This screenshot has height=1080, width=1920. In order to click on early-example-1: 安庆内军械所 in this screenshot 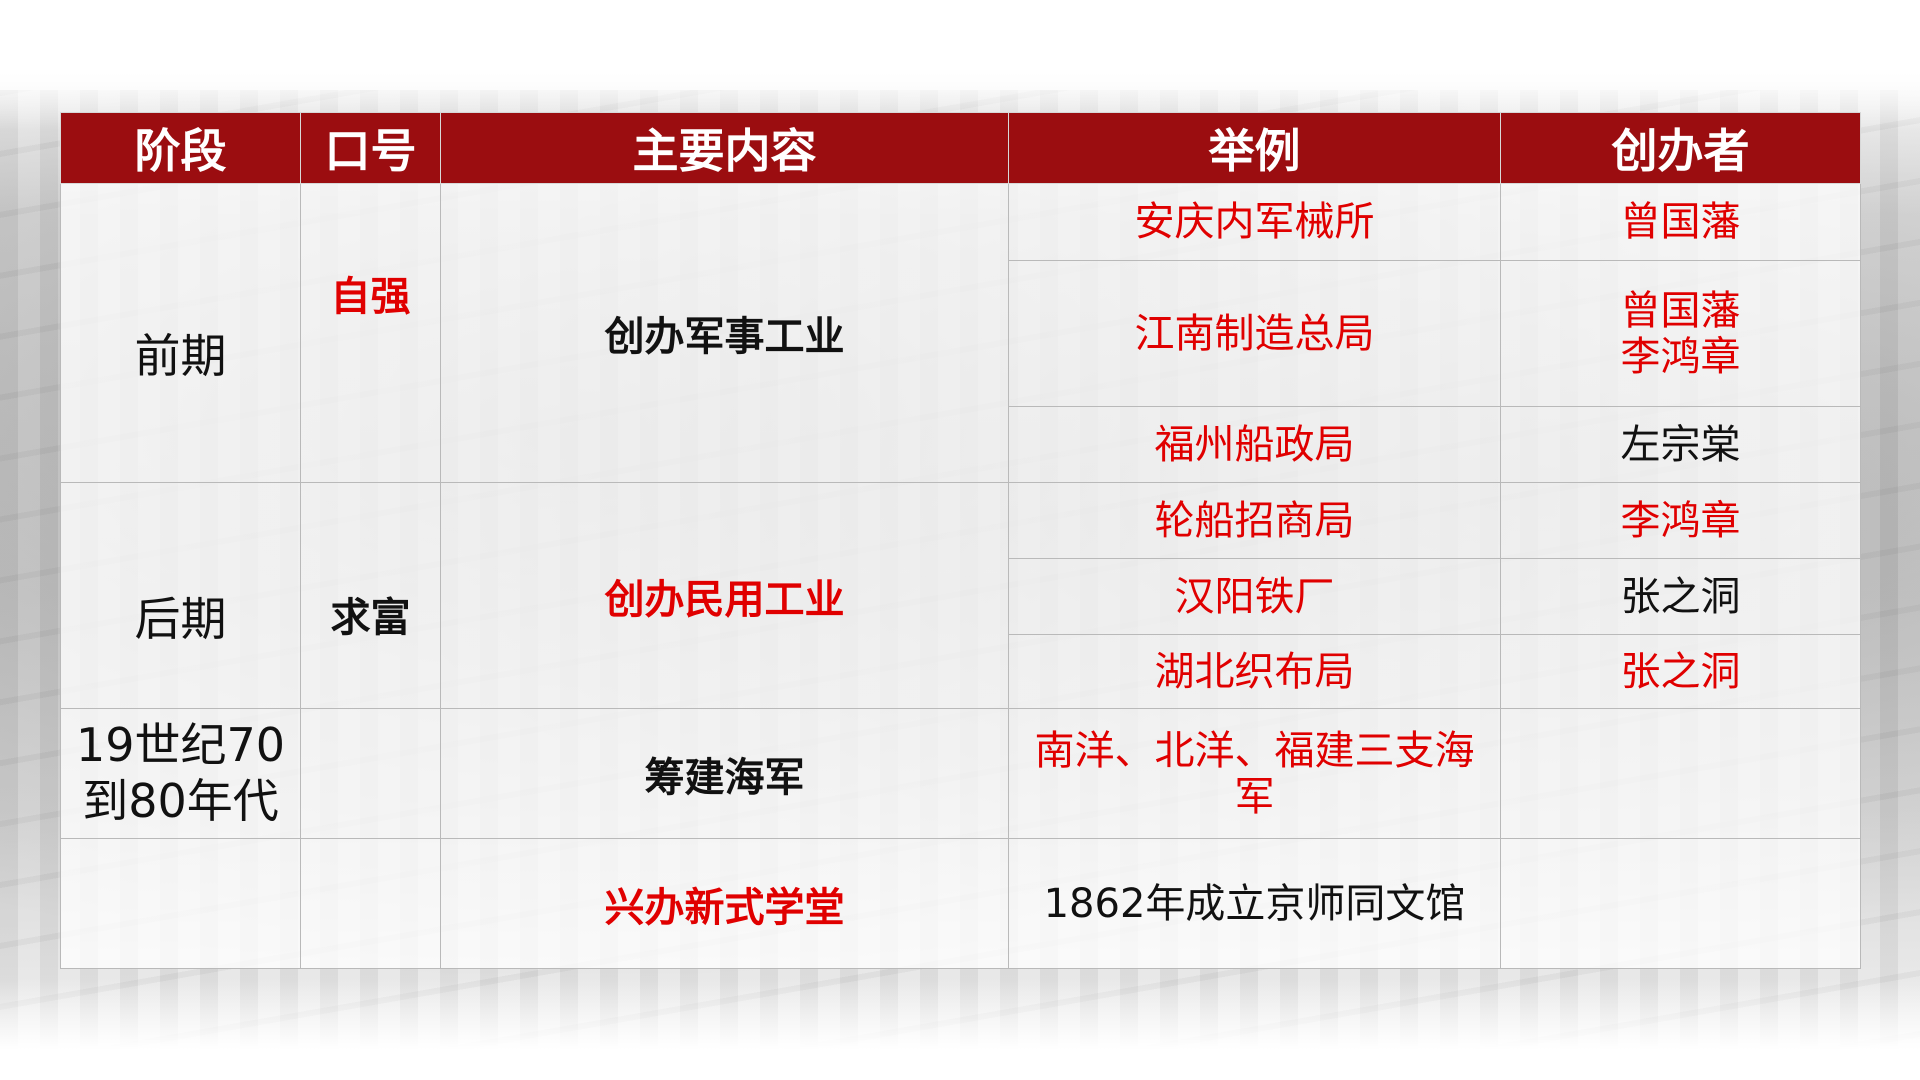, I will do `click(1254, 222)`.